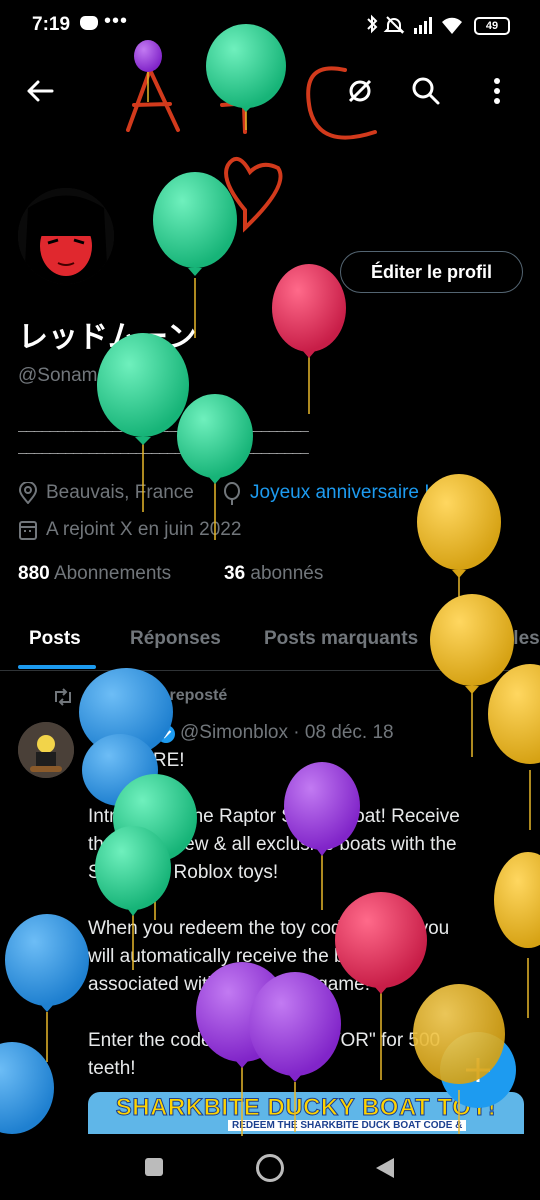  Describe the element at coordinates (117, 733) in the screenshot. I see `post-author-name: Simon` at that location.